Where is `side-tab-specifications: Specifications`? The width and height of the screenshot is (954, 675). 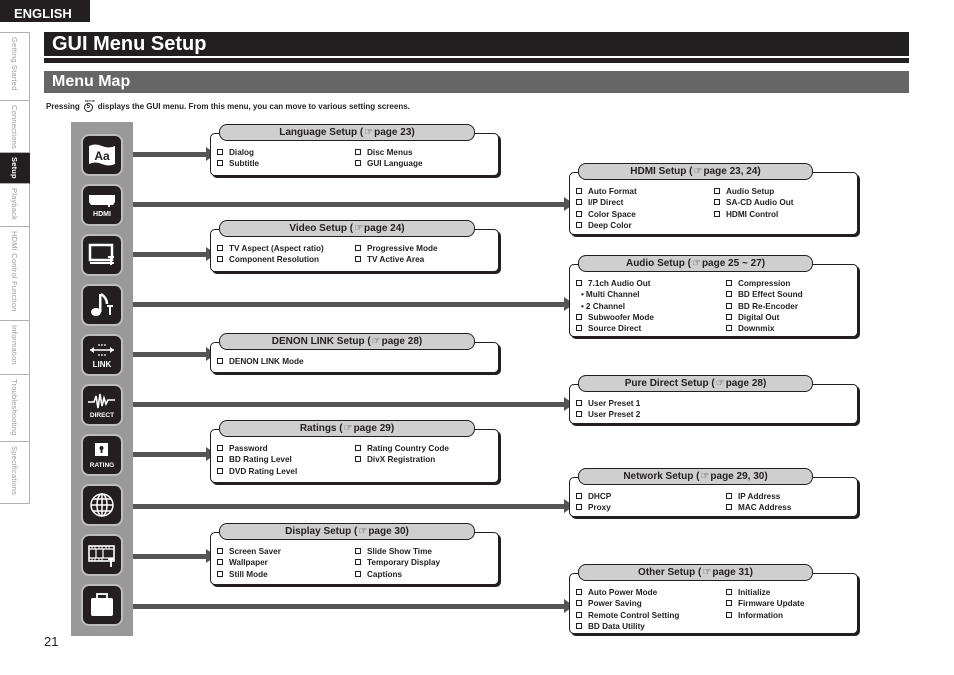
side-tab-specifications: Specifications is located at coordinates (15, 473).